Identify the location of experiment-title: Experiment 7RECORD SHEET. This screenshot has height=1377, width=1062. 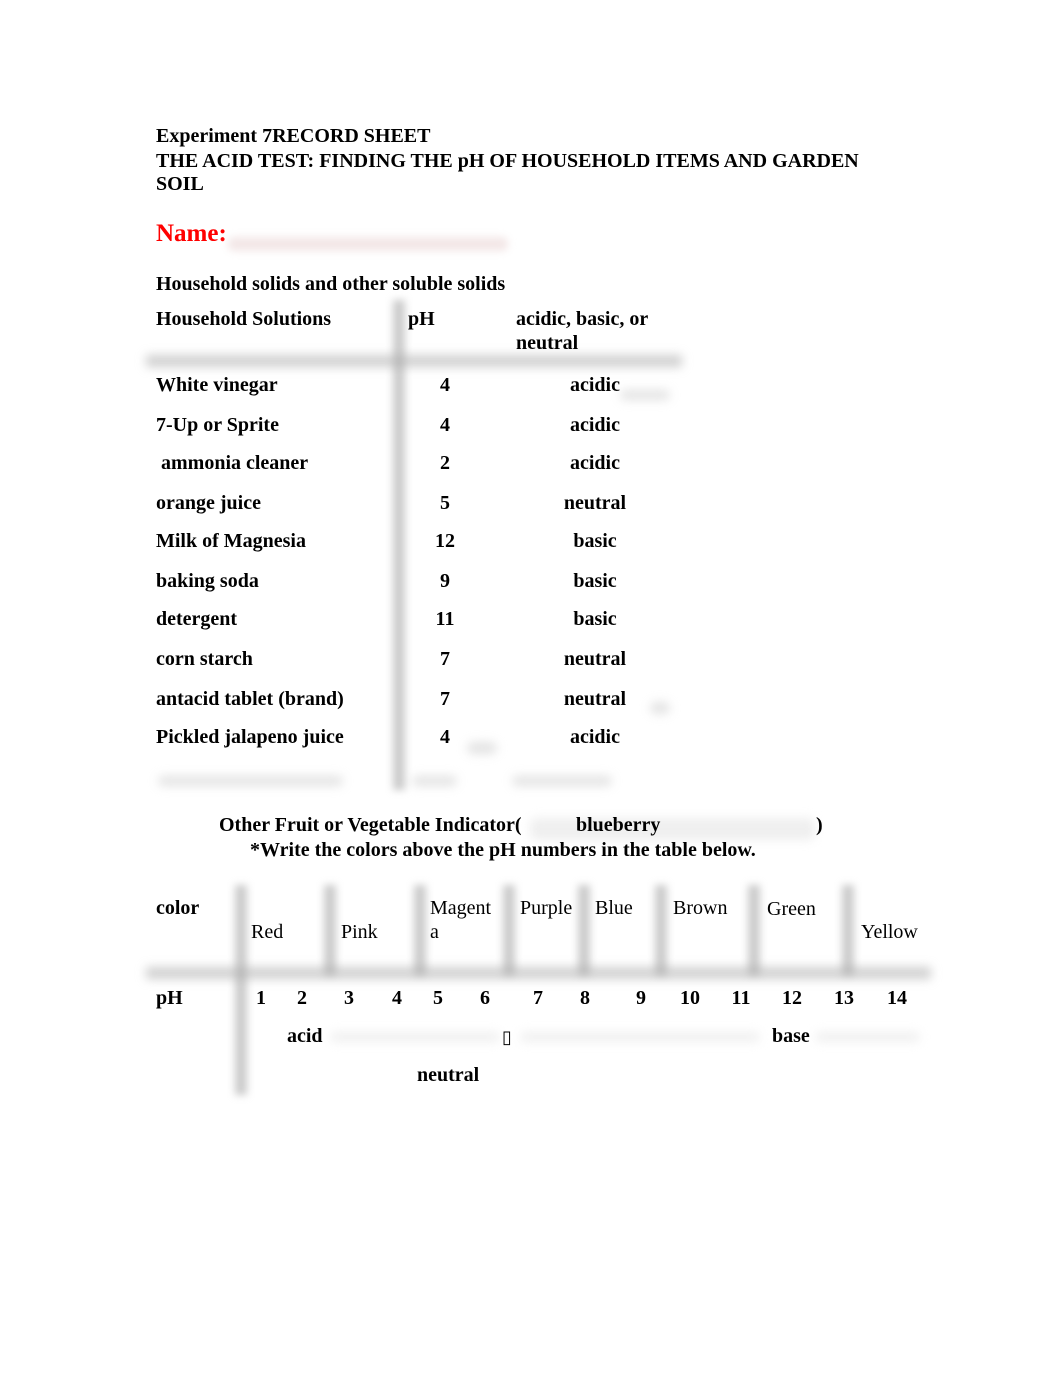
(293, 136).